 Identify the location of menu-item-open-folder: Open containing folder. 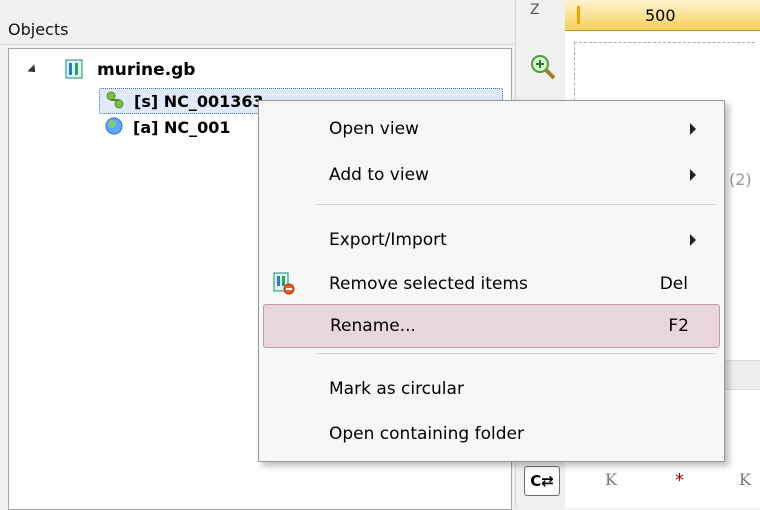
(490, 434).